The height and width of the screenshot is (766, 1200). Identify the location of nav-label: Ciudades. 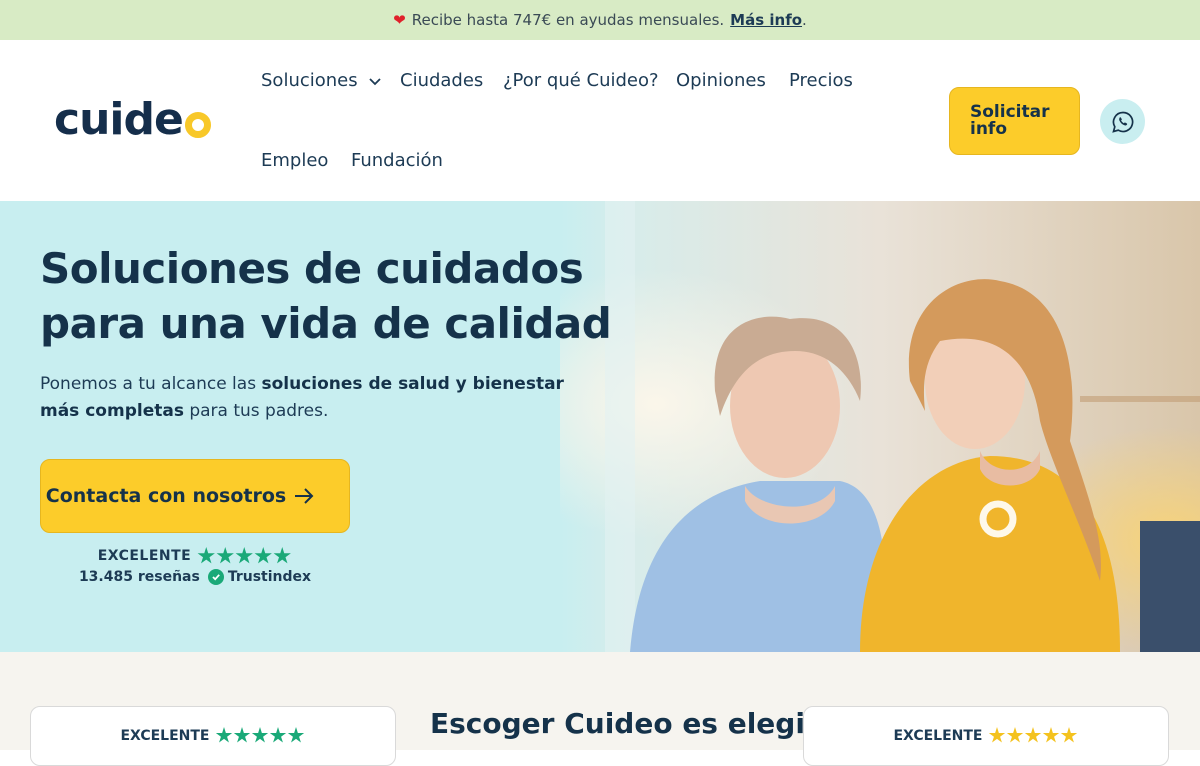
(442, 80).